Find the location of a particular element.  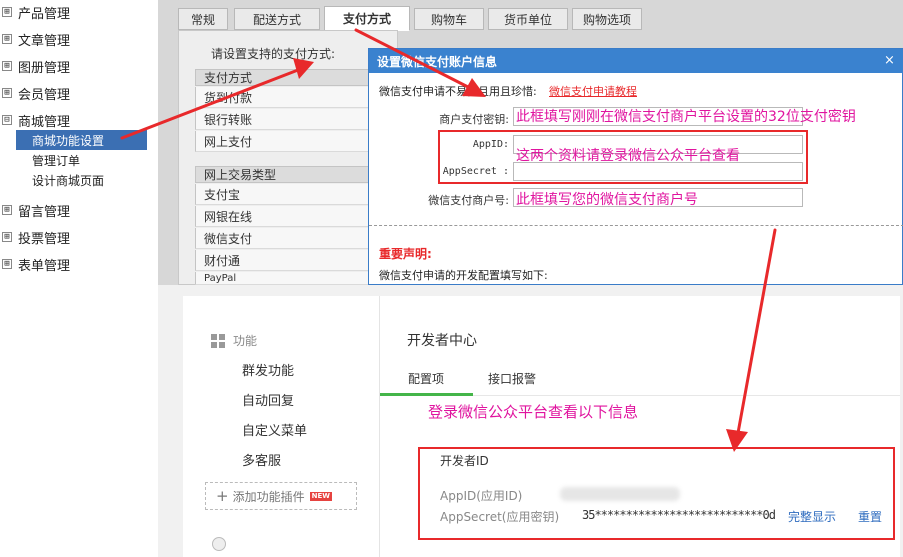

arrow-to-dialog is located at coordinates (413, 59).